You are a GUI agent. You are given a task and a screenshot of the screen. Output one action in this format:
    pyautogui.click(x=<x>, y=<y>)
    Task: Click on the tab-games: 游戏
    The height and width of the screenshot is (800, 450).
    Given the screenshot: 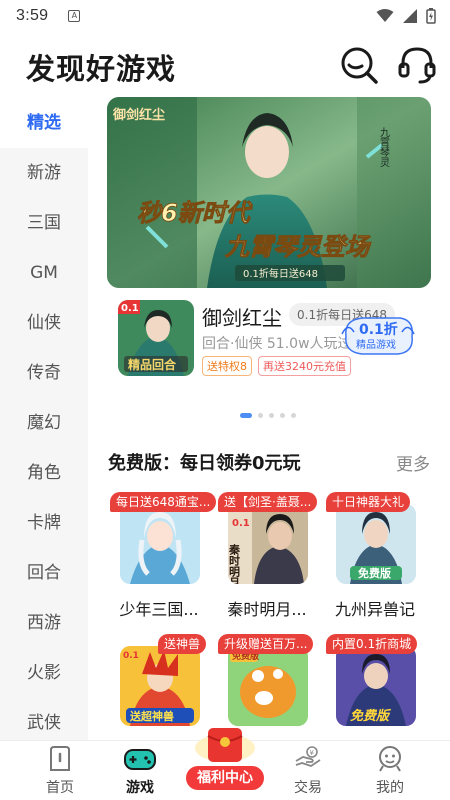 What is the action you would take?
    pyautogui.click(x=140, y=770)
    